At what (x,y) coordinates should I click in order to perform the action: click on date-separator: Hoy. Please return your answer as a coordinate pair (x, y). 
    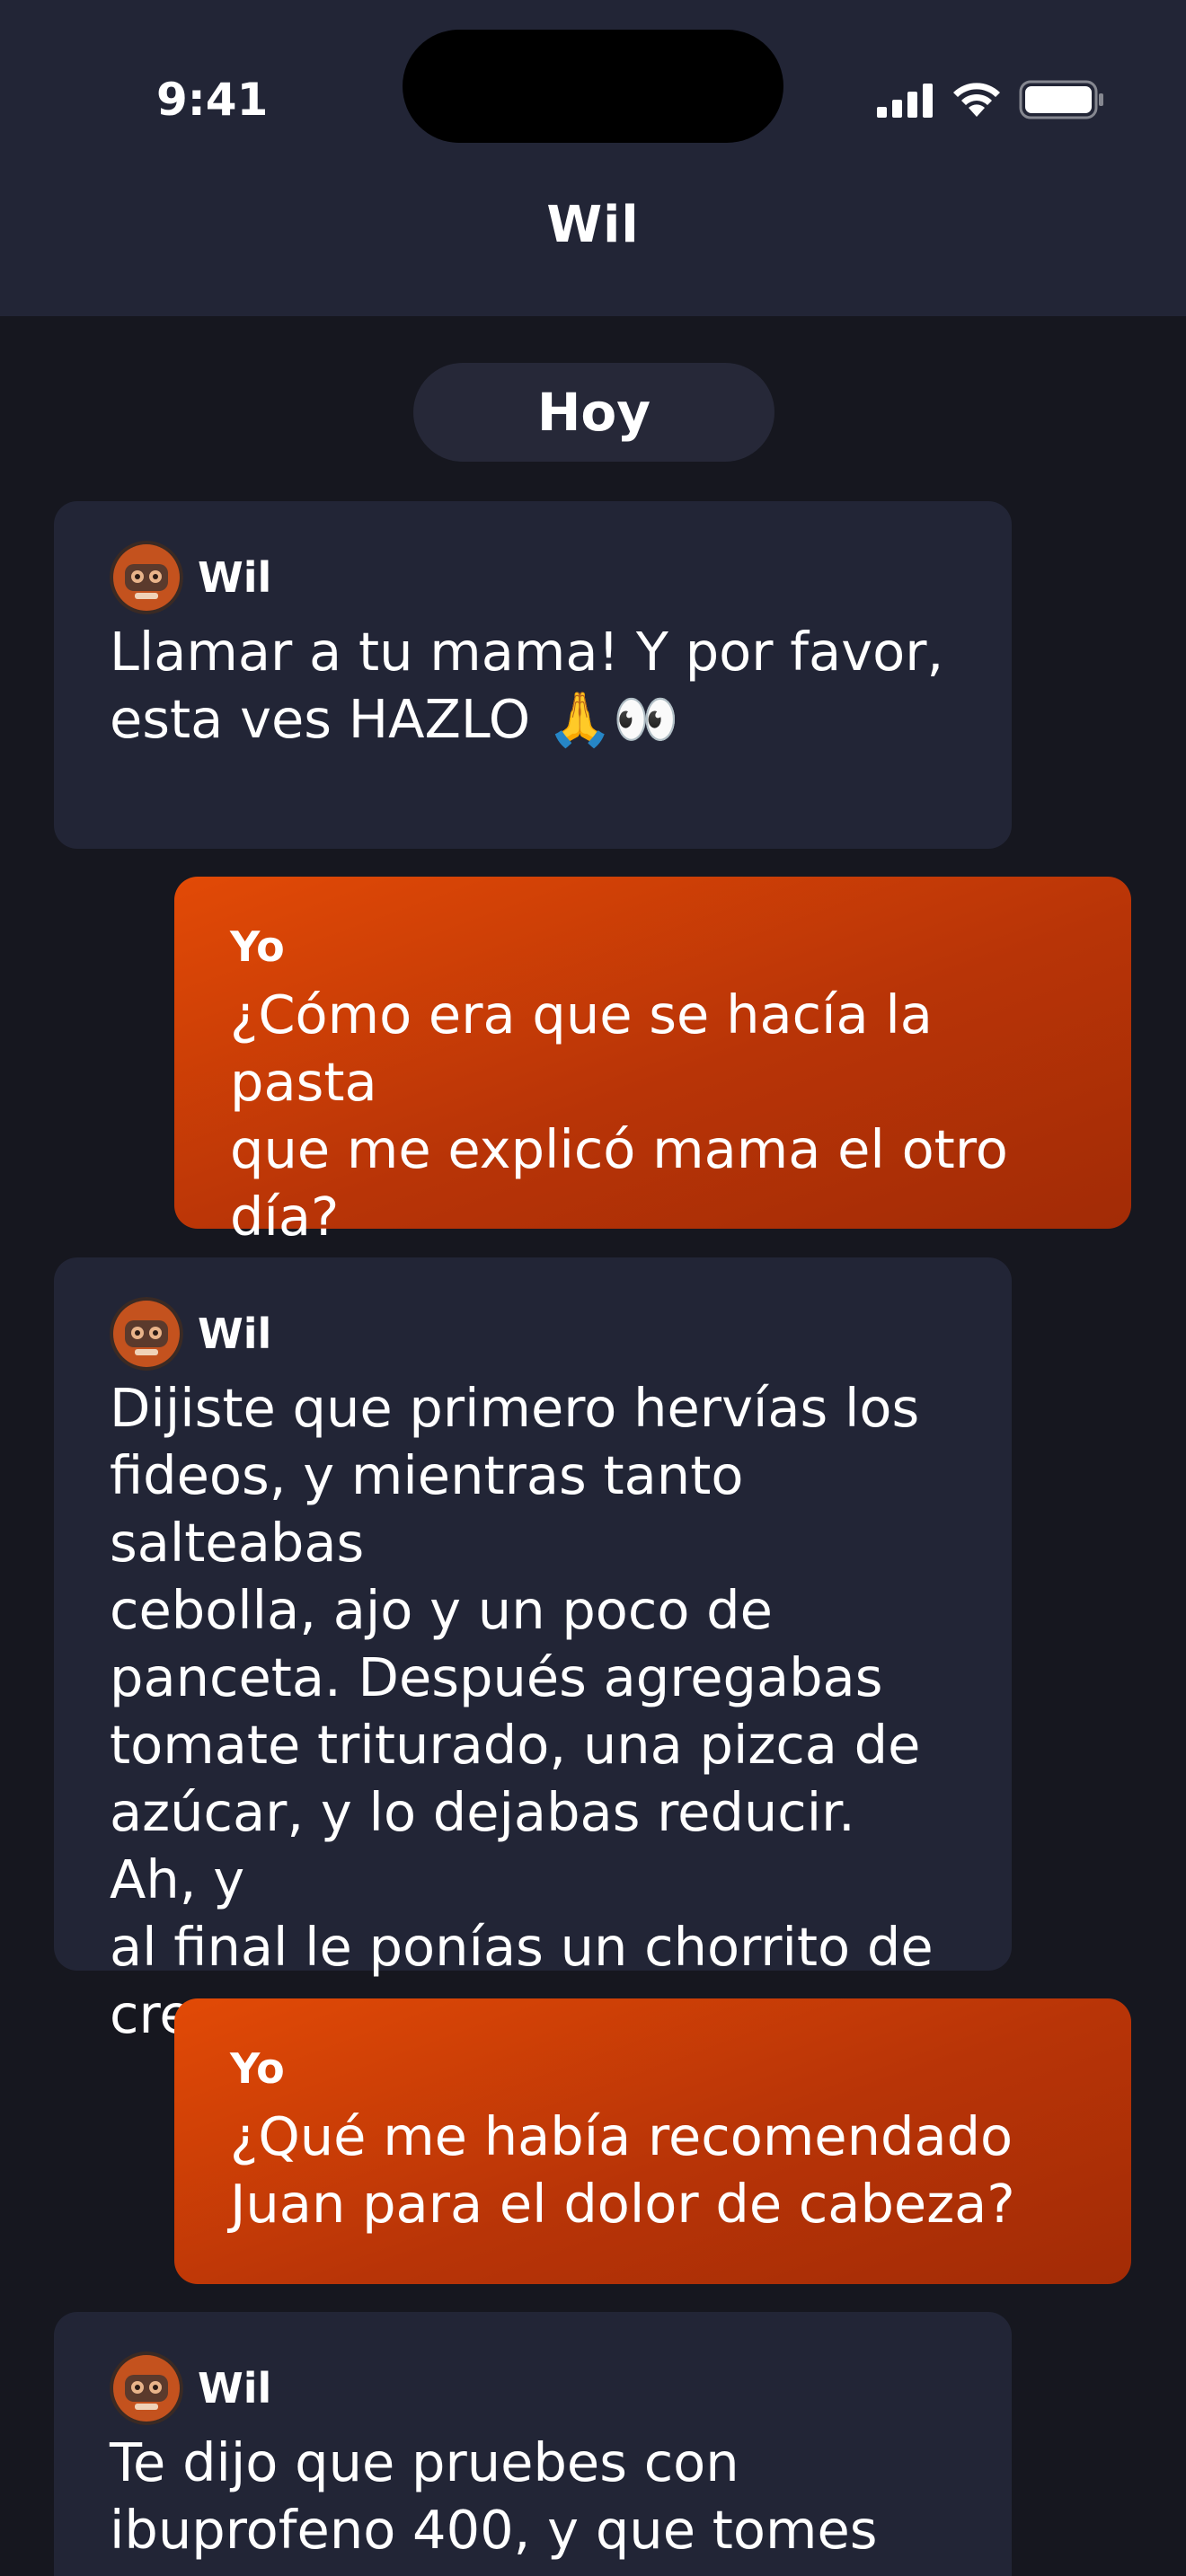
    Looking at the image, I should click on (593, 412).